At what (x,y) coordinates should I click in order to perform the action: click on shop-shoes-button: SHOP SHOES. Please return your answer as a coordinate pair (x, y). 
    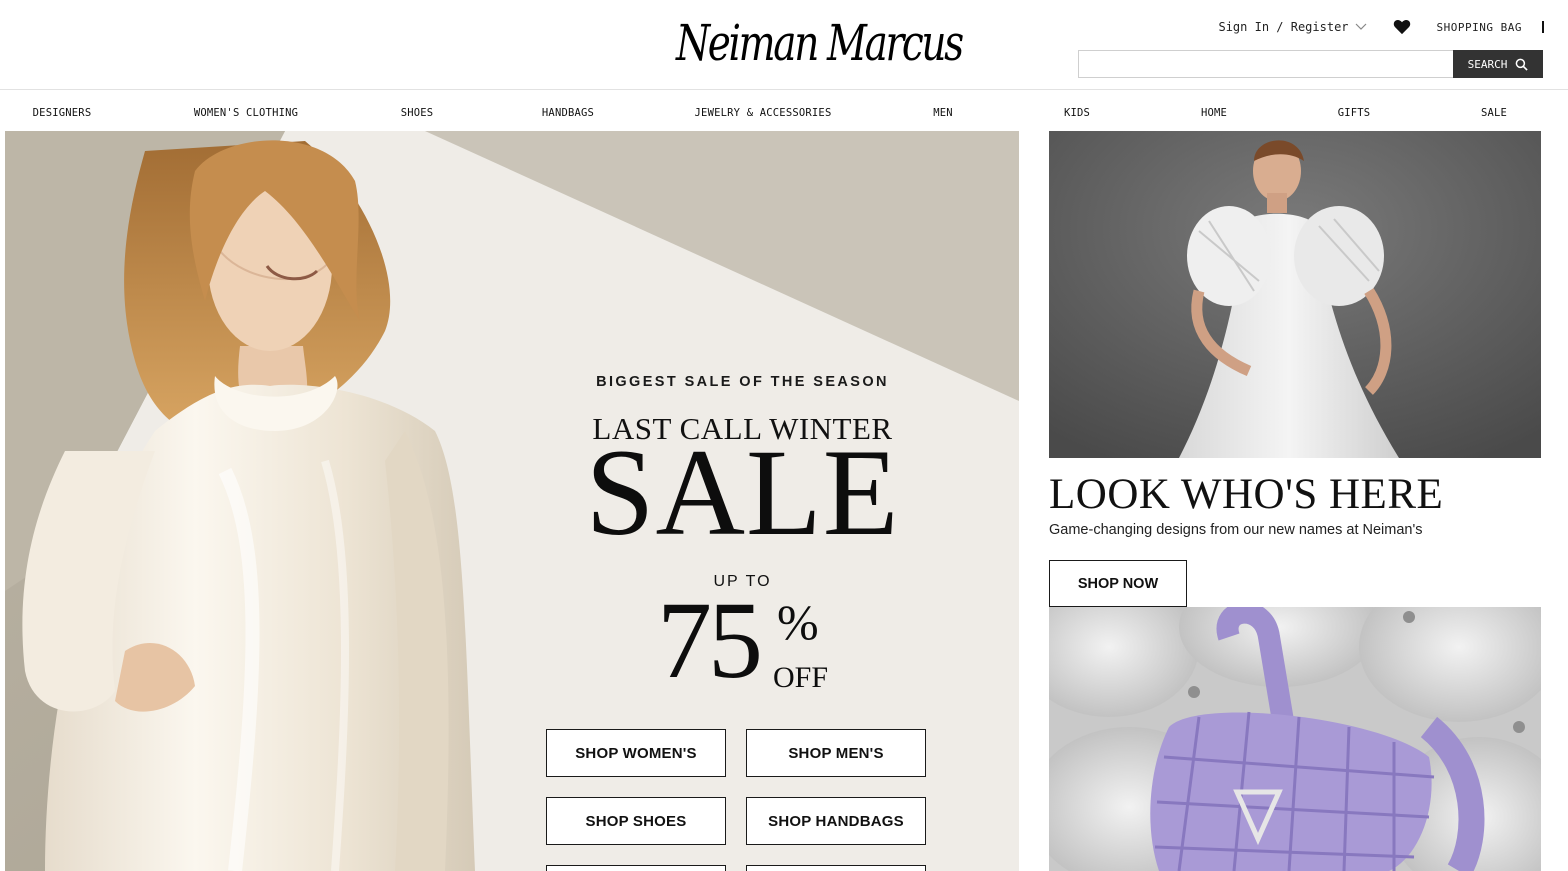
    Looking at the image, I should click on (636, 821).